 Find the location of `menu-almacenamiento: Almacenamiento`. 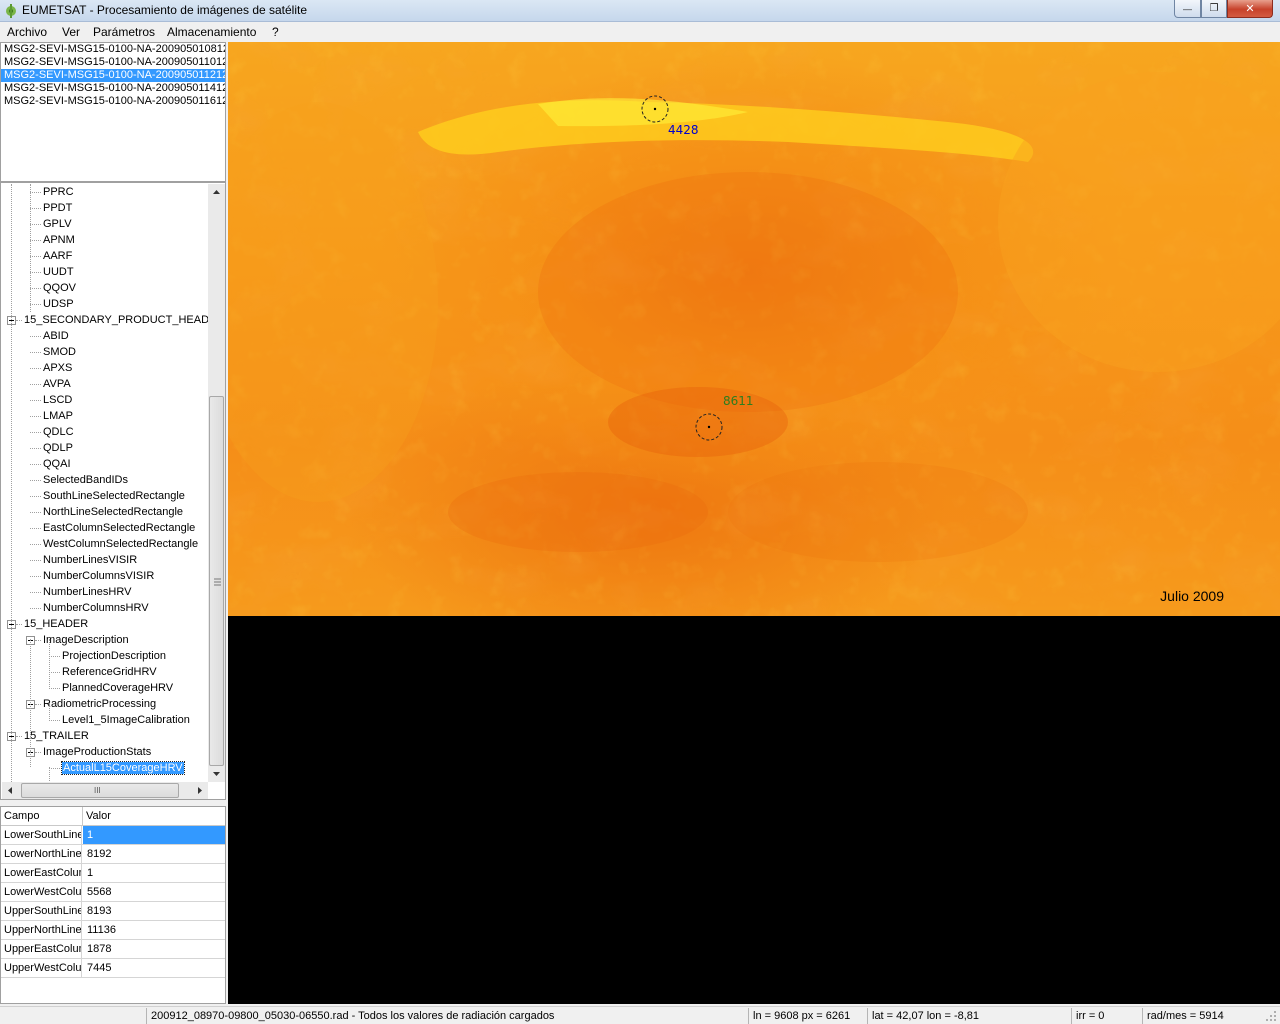

menu-almacenamiento: Almacenamiento is located at coordinates (211, 32).